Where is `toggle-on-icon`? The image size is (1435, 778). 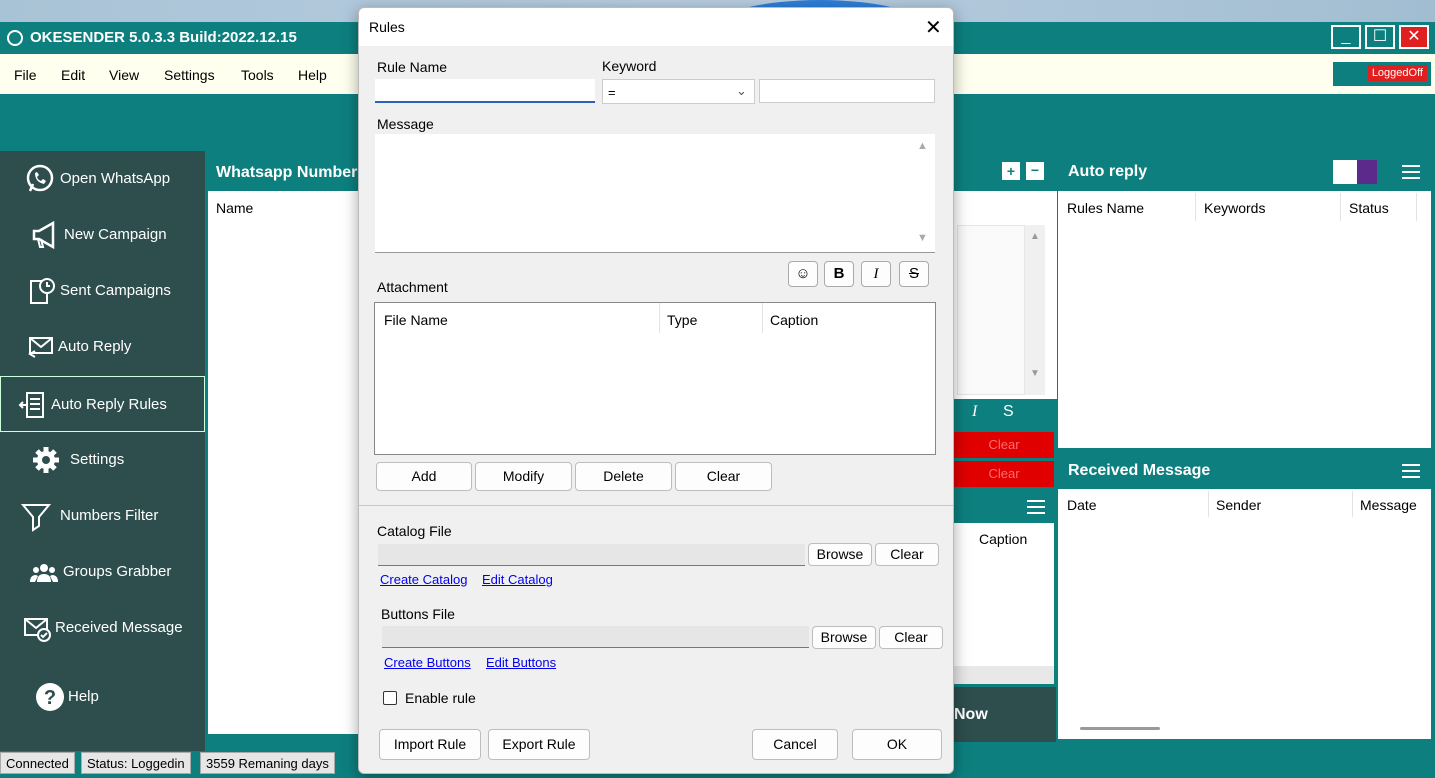
toggle-on-icon is located at coordinates (1367, 172).